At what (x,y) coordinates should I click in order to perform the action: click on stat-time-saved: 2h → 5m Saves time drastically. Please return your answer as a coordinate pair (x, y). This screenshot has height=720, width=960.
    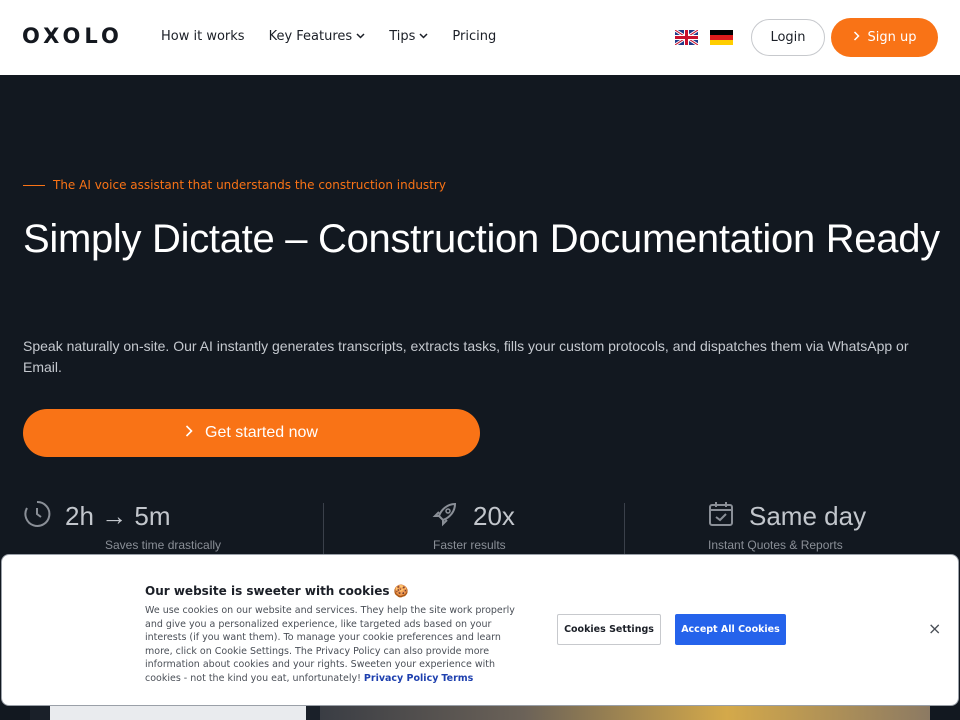
    Looking at the image, I should click on (122, 526).